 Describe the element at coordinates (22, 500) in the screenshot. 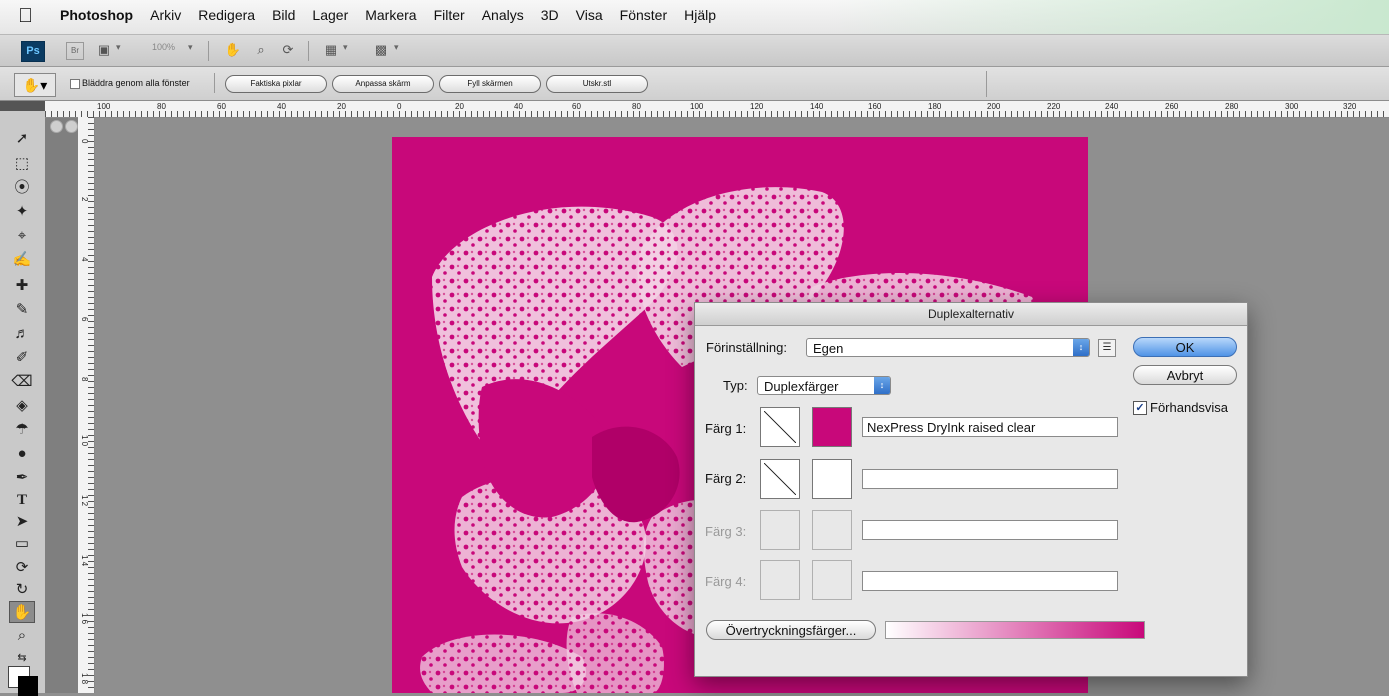

I see `type-tool-icon: T` at that location.